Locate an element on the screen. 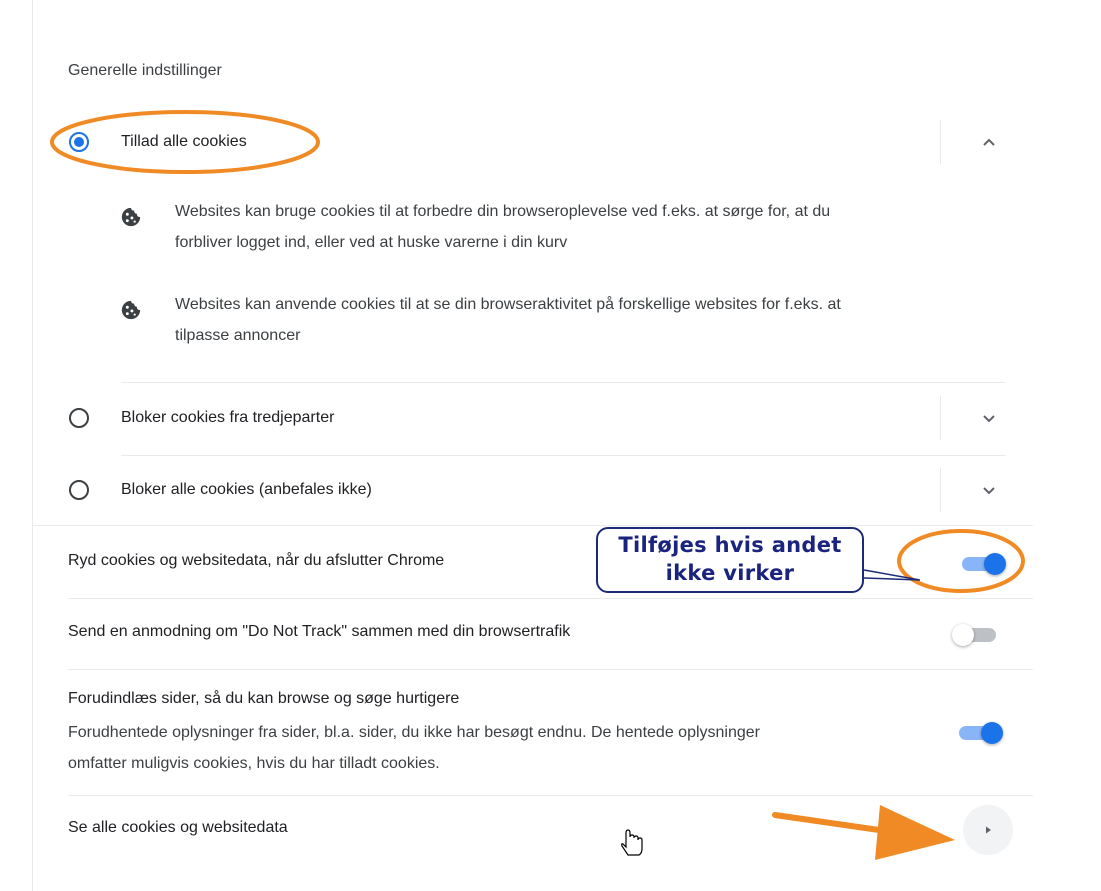 The height and width of the screenshot is (891, 1101). expand-button-block-all is located at coordinates (989, 490).